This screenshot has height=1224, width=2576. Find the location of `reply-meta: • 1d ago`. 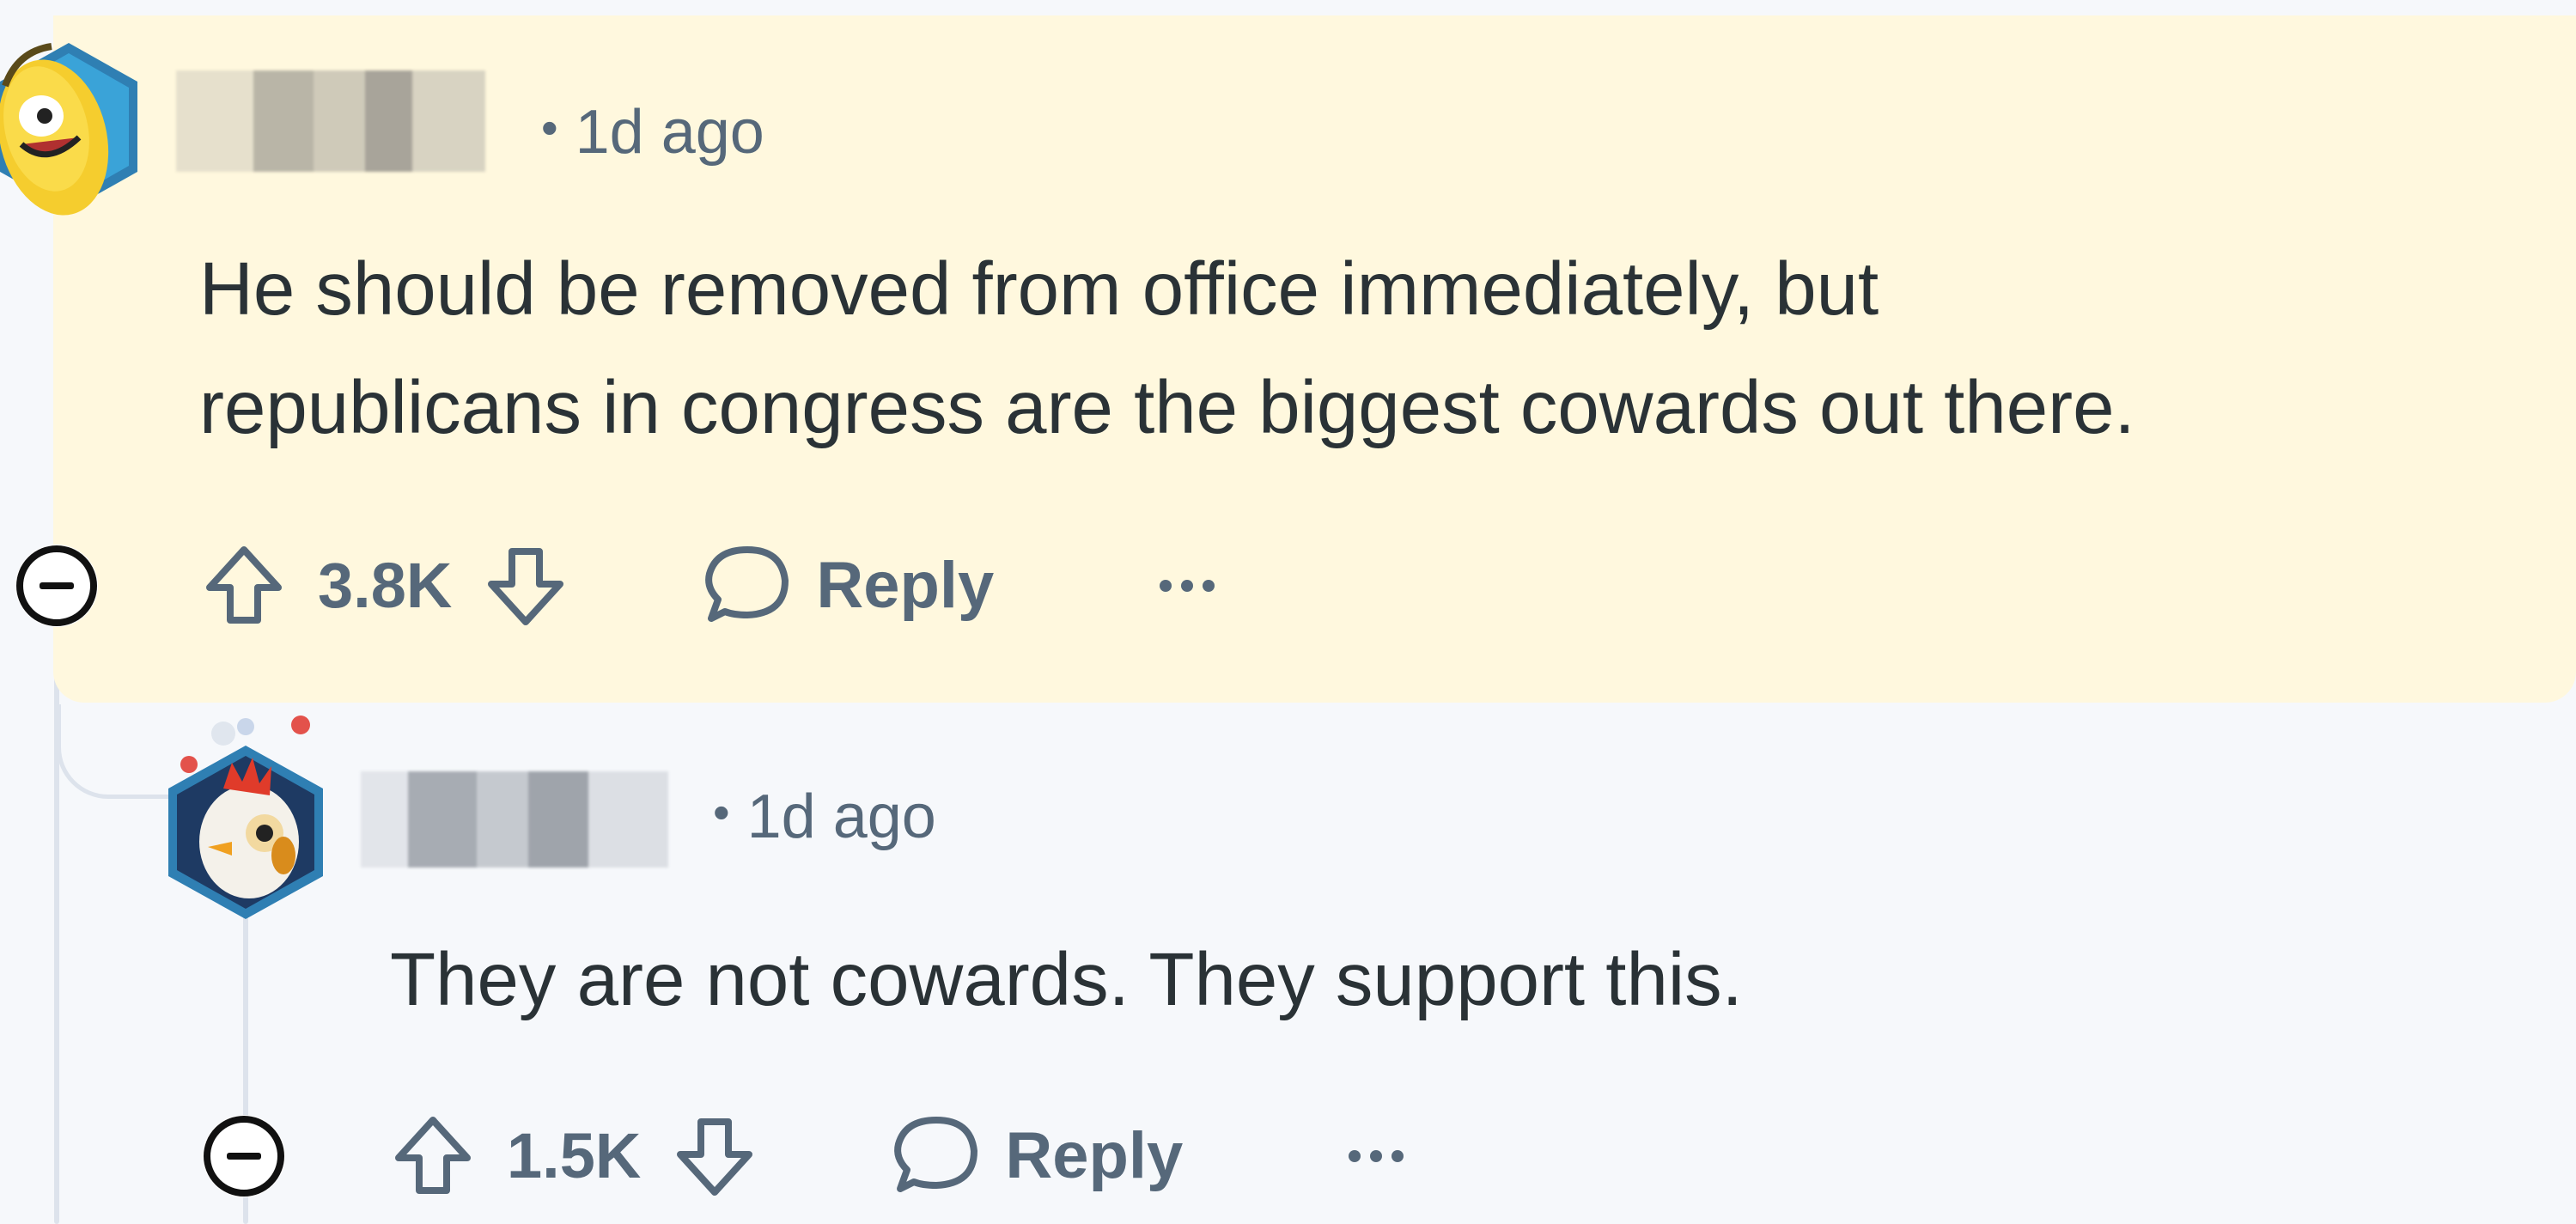

reply-meta: • 1d ago is located at coordinates (824, 817).